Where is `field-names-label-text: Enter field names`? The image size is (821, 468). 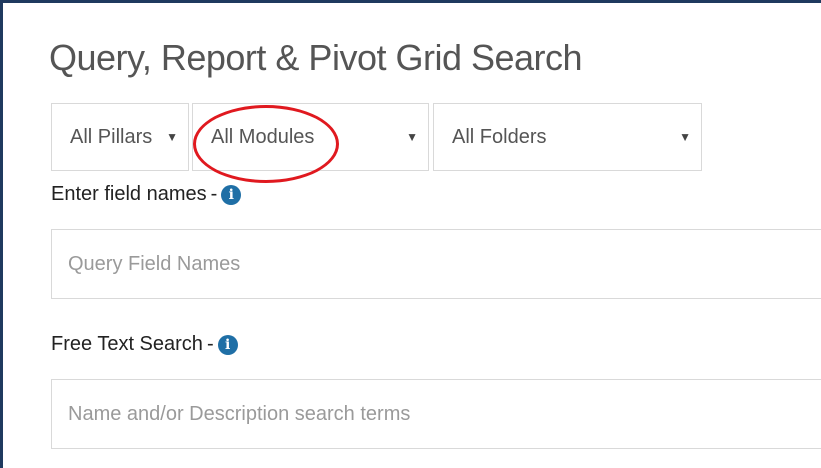
field-names-label-text: Enter field names is located at coordinates (129, 194).